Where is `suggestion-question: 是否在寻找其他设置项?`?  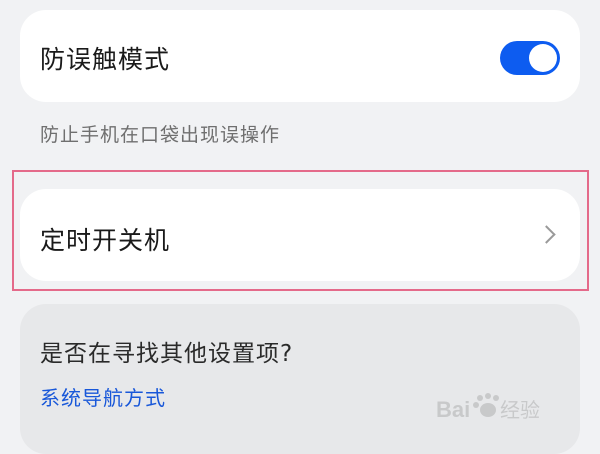 suggestion-question: 是否在寻找其他设置项? is located at coordinates (167, 354).